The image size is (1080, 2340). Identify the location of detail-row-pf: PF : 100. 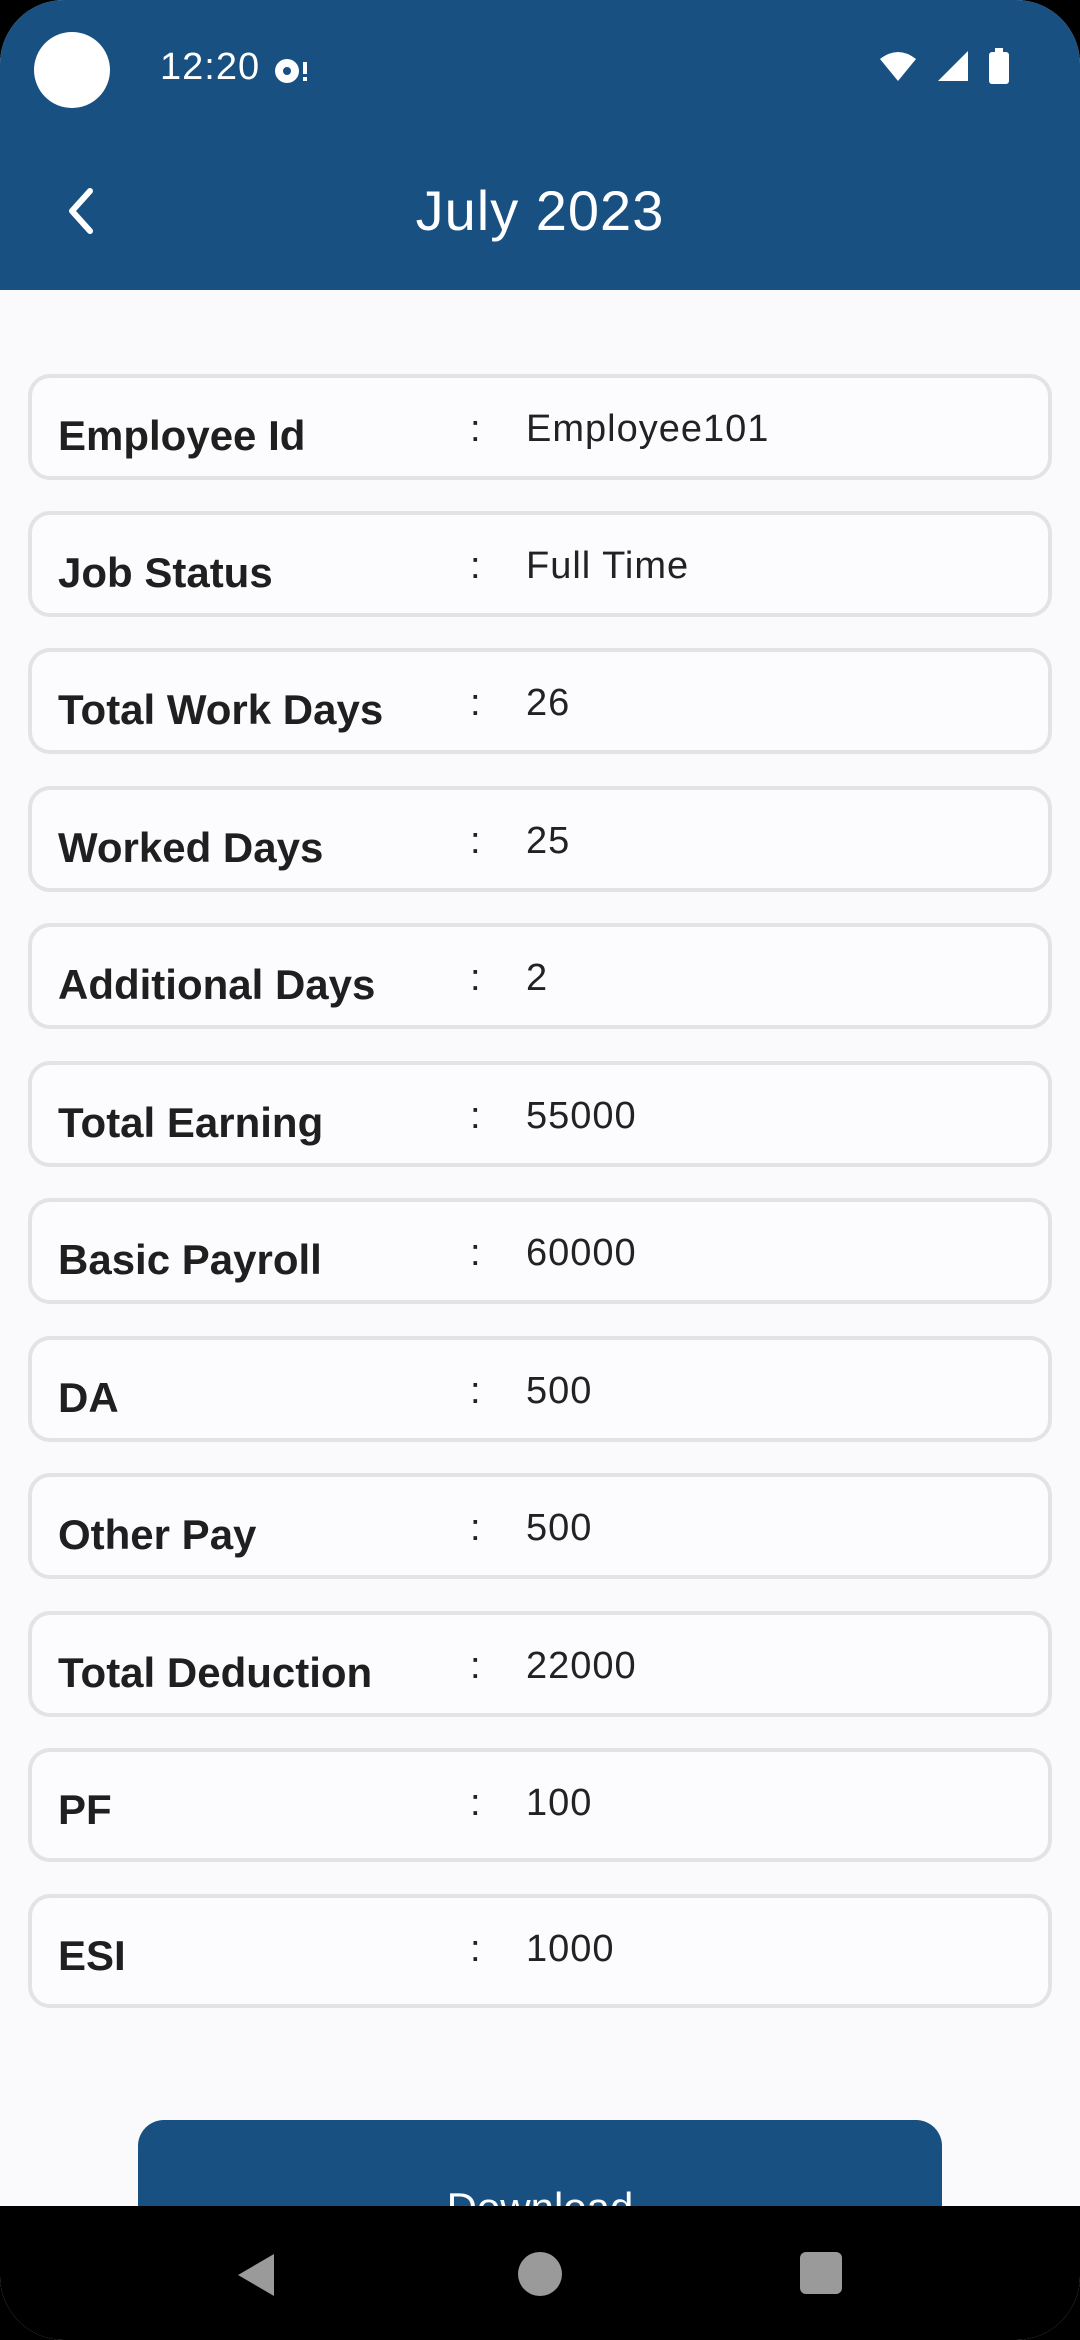
(540, 1805).